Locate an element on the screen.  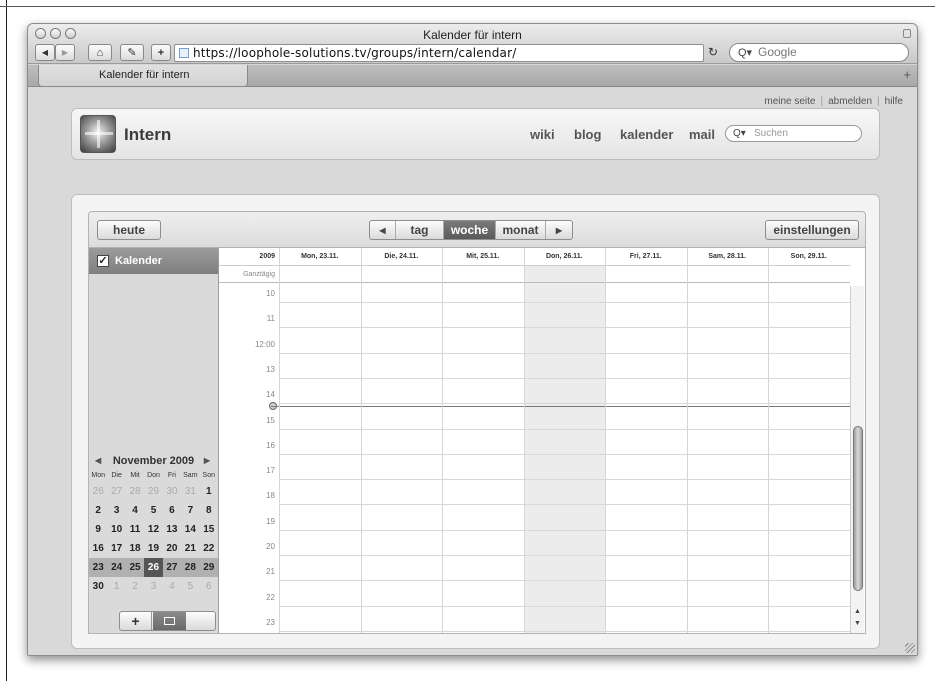
calendar-toolbar: heute ◀ tag woche monat ▶ einstellungen is located at coordinates (477, 229).